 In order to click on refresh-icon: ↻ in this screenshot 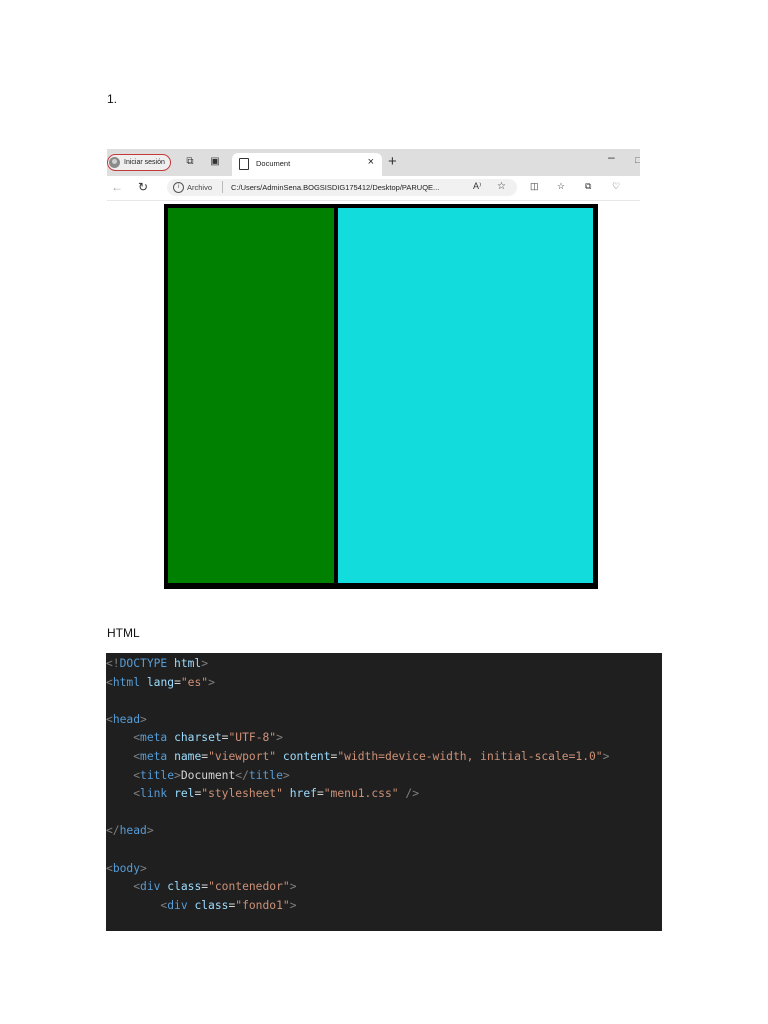, I will do `click(143, 187)`.